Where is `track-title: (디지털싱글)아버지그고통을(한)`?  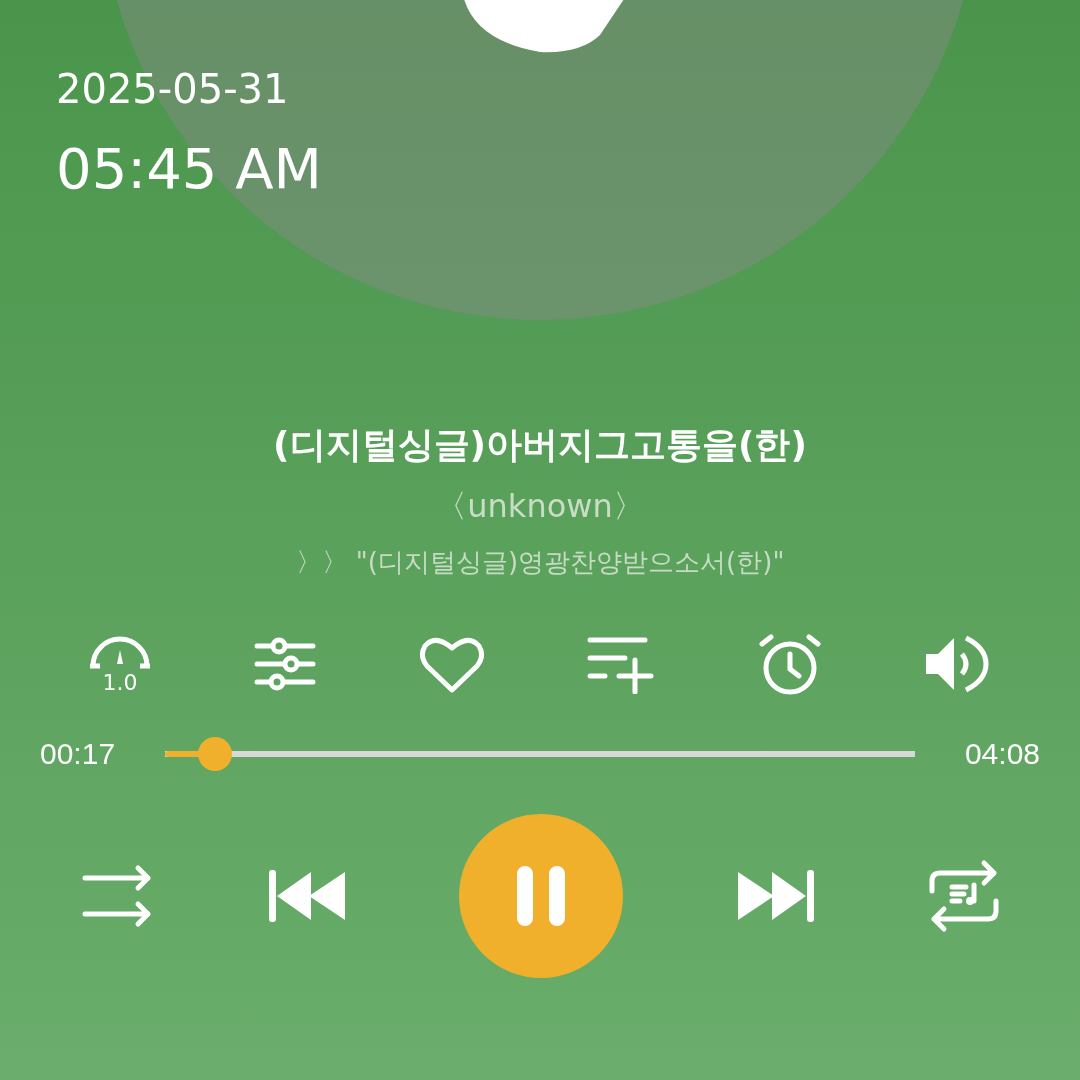 track-title: (디지털싱글)아버지그고통을(한) is located at coordinates (540, 445).